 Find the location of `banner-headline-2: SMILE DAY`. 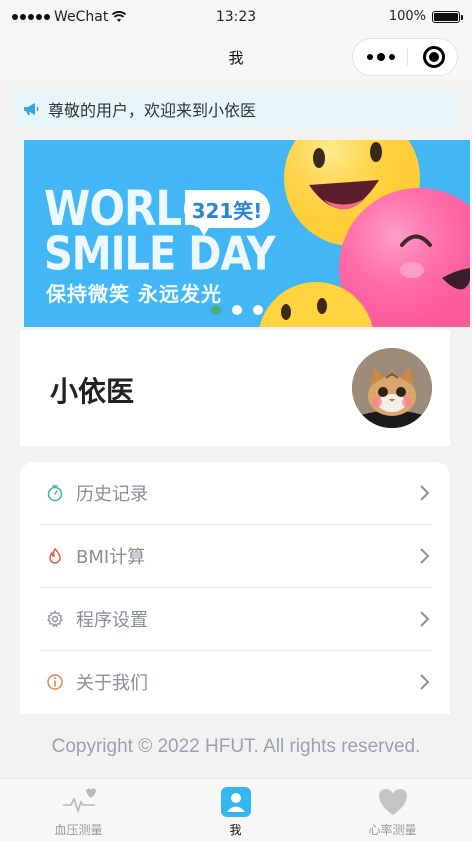

banner-headline-2: SMILE DAY is located at coordinates (160, 254).